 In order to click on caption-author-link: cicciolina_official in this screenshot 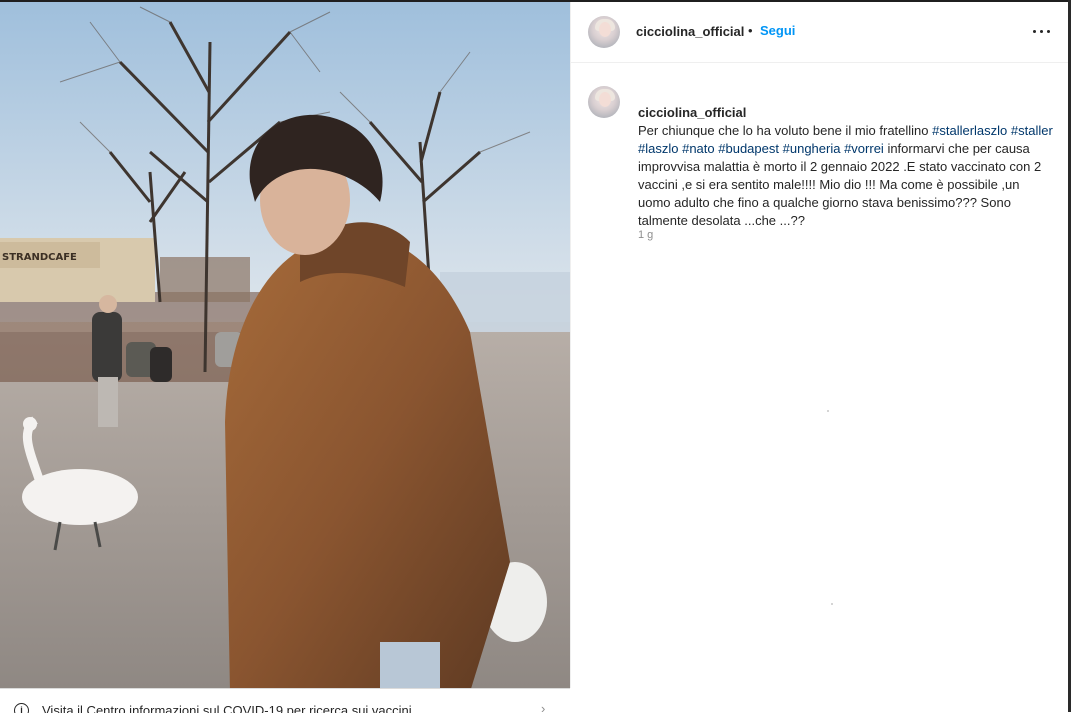, I will do `click(692, 112)`.